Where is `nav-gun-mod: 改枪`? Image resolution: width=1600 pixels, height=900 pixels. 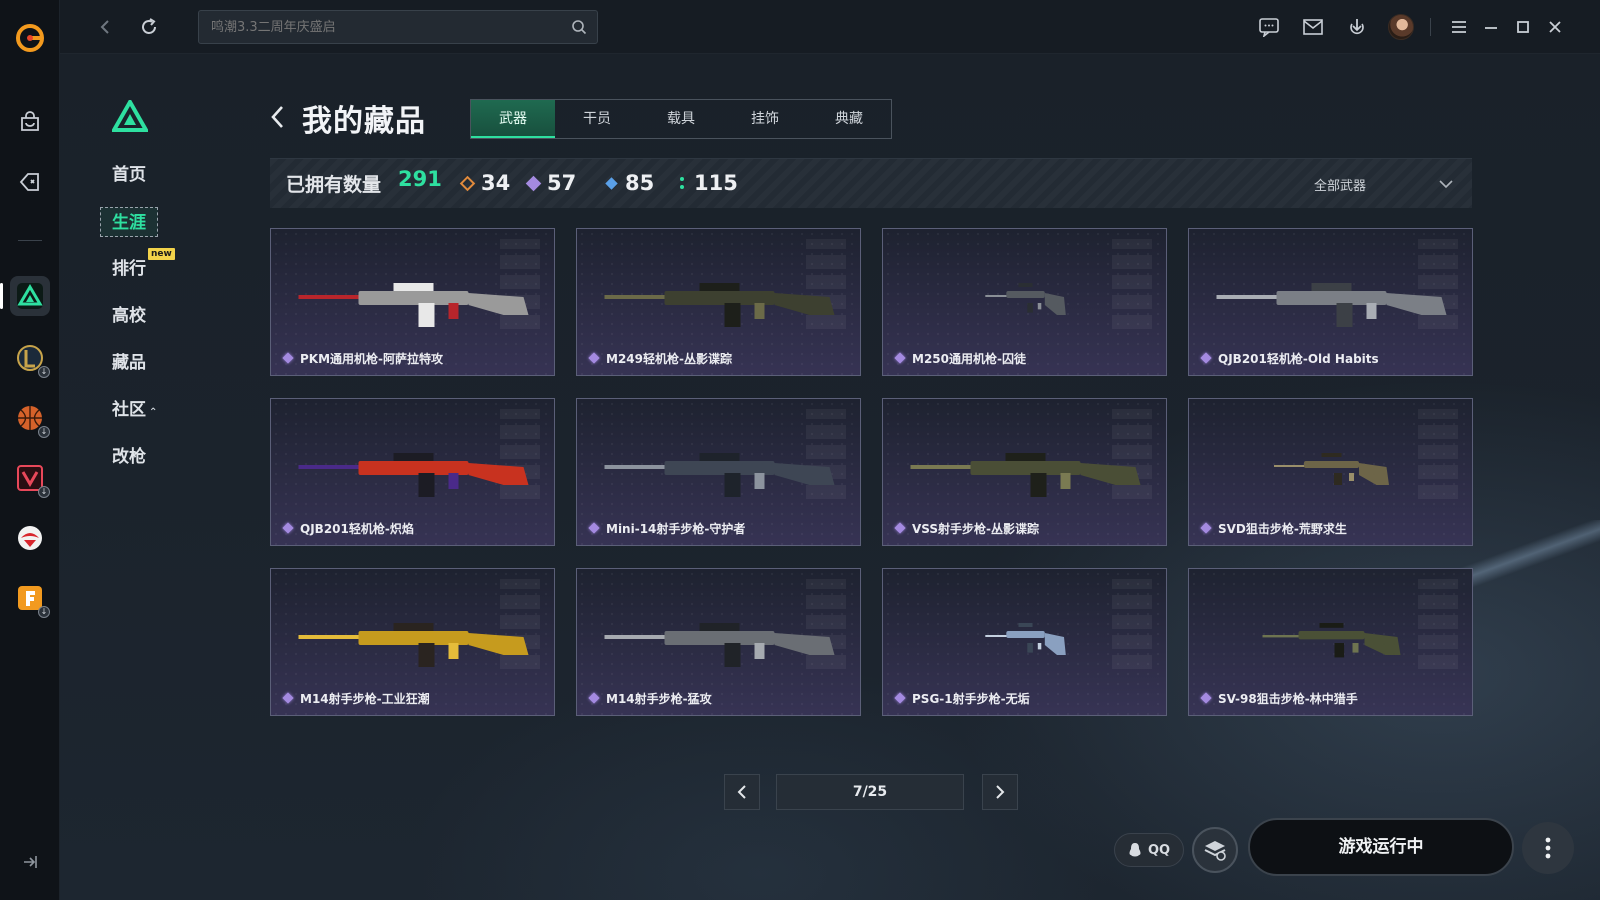
nav-gun-mod: 改枪 is located at coordinates (140, 457).